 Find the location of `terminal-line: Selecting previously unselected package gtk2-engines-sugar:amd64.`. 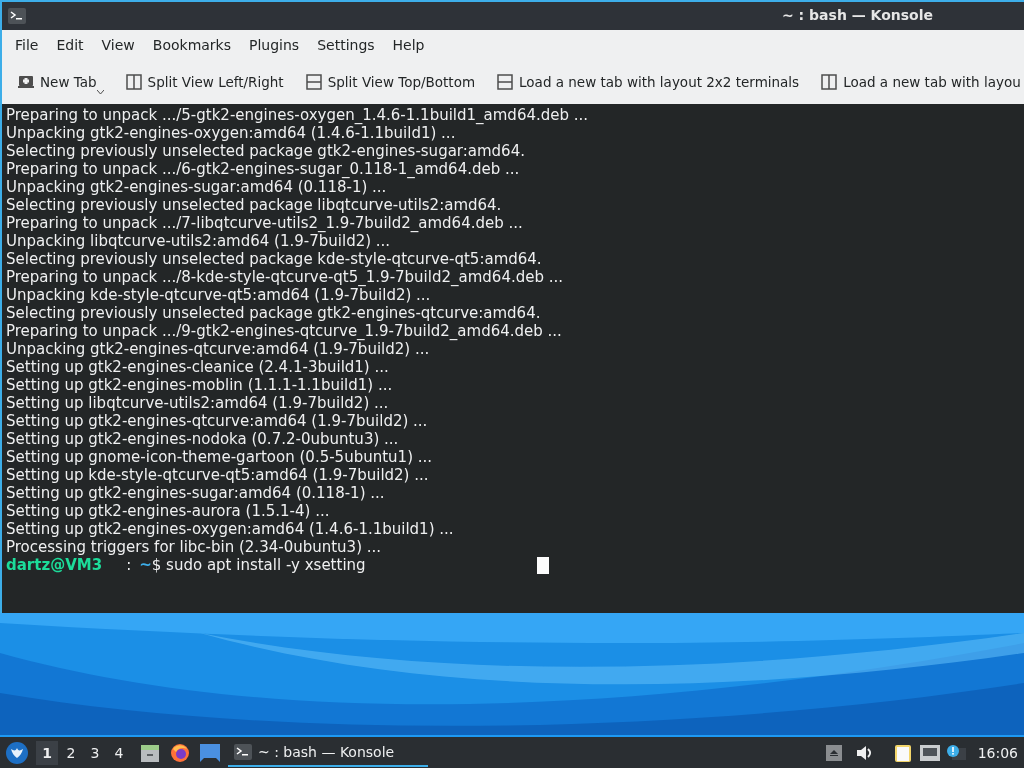

terminal-line: Selecting previously unselected package gtk2-engines-sugar:amd64. is located at coordinates (266, 151).